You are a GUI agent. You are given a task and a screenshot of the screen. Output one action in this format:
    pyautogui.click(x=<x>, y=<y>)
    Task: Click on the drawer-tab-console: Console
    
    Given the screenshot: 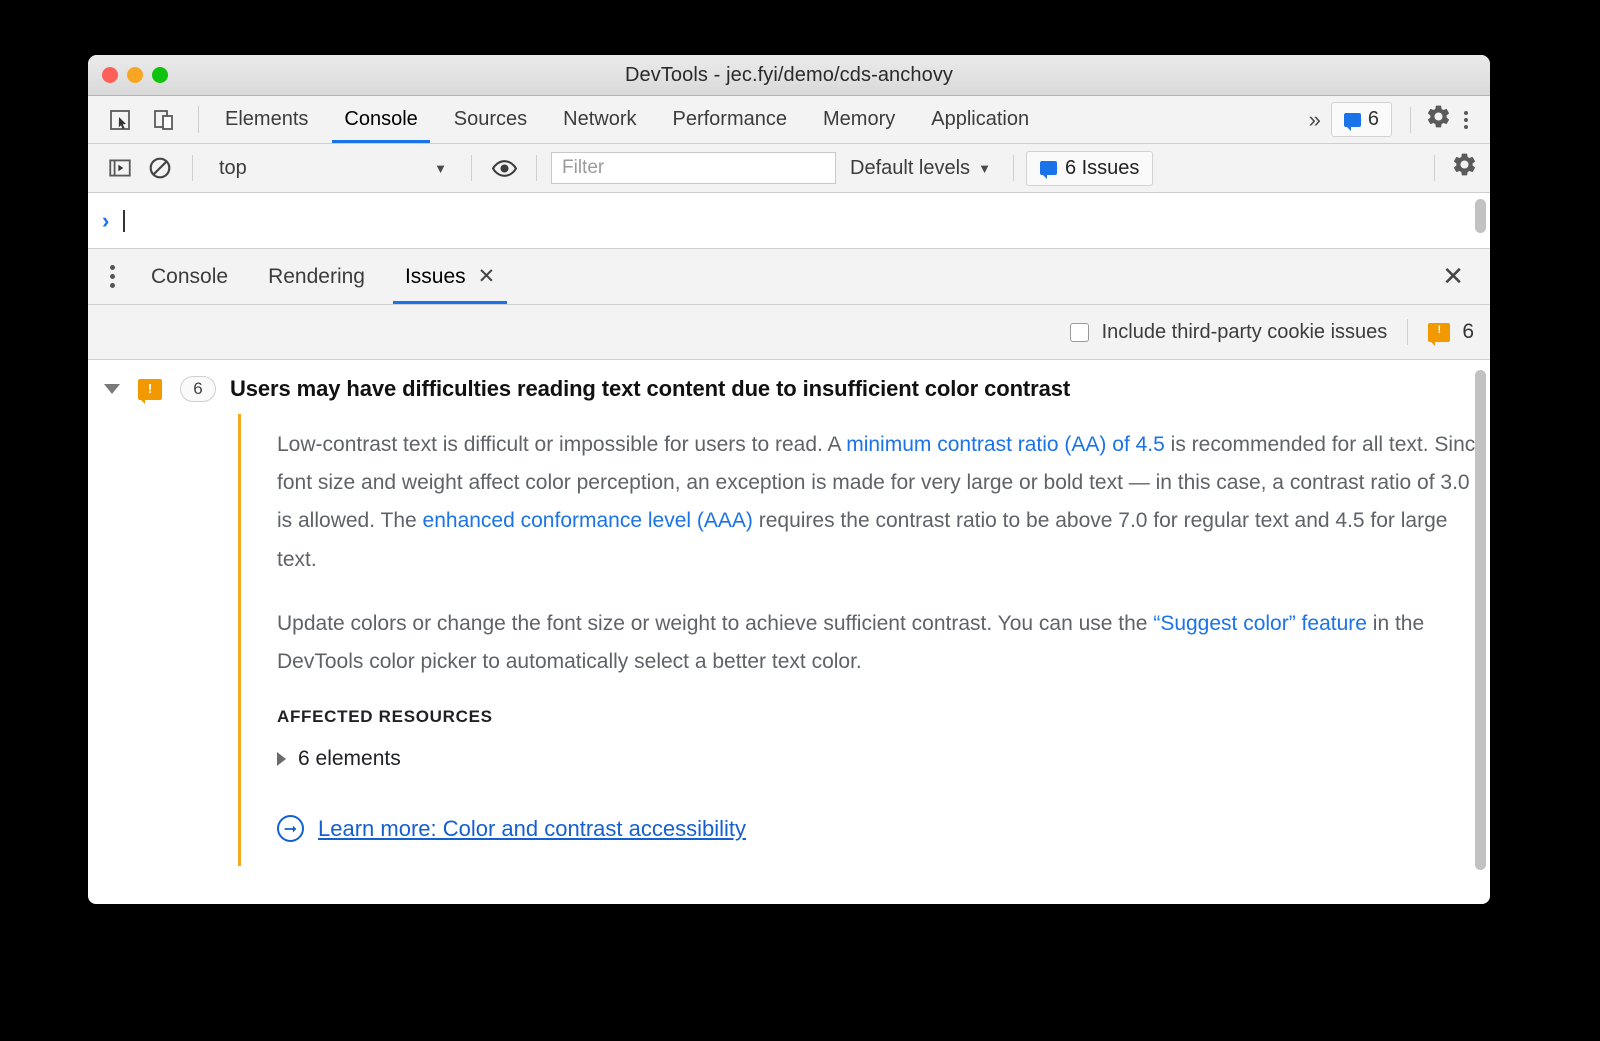 What is the action you would take?
    pyautogui.click(x=189, y=276)
    